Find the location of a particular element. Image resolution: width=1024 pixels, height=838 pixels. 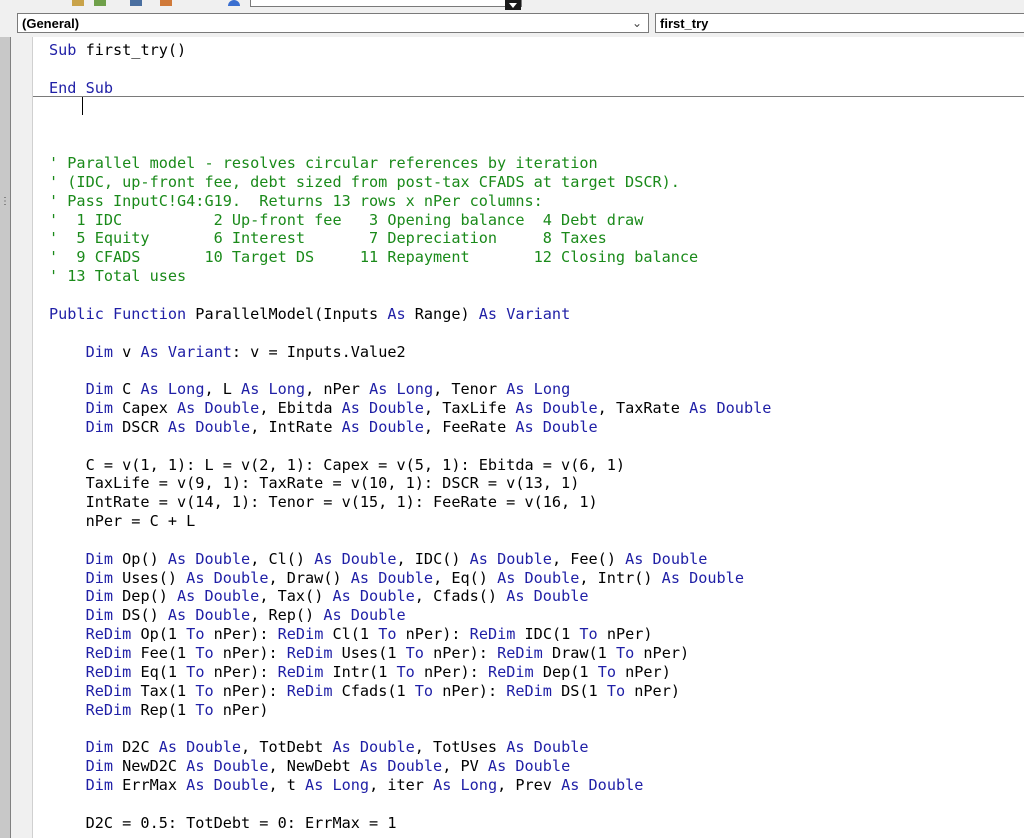

keyword-token: Public Function is located at coordinates (118, 313).